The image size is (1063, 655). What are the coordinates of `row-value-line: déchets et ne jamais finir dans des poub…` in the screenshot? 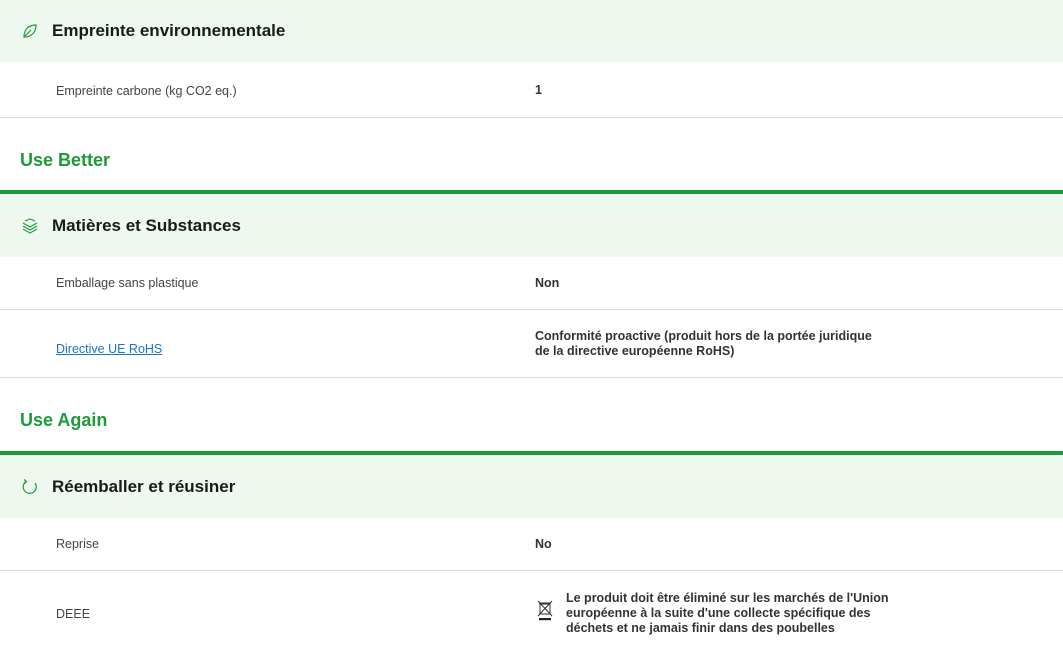 It's located at (700, 628).